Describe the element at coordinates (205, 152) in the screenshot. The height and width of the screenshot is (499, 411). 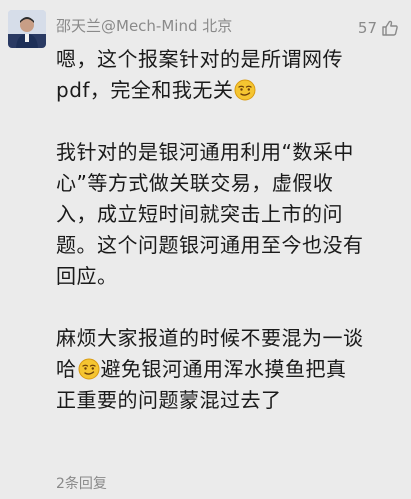
I see `comment-line: 我针对的是银河通用利用“数采中` at that location.